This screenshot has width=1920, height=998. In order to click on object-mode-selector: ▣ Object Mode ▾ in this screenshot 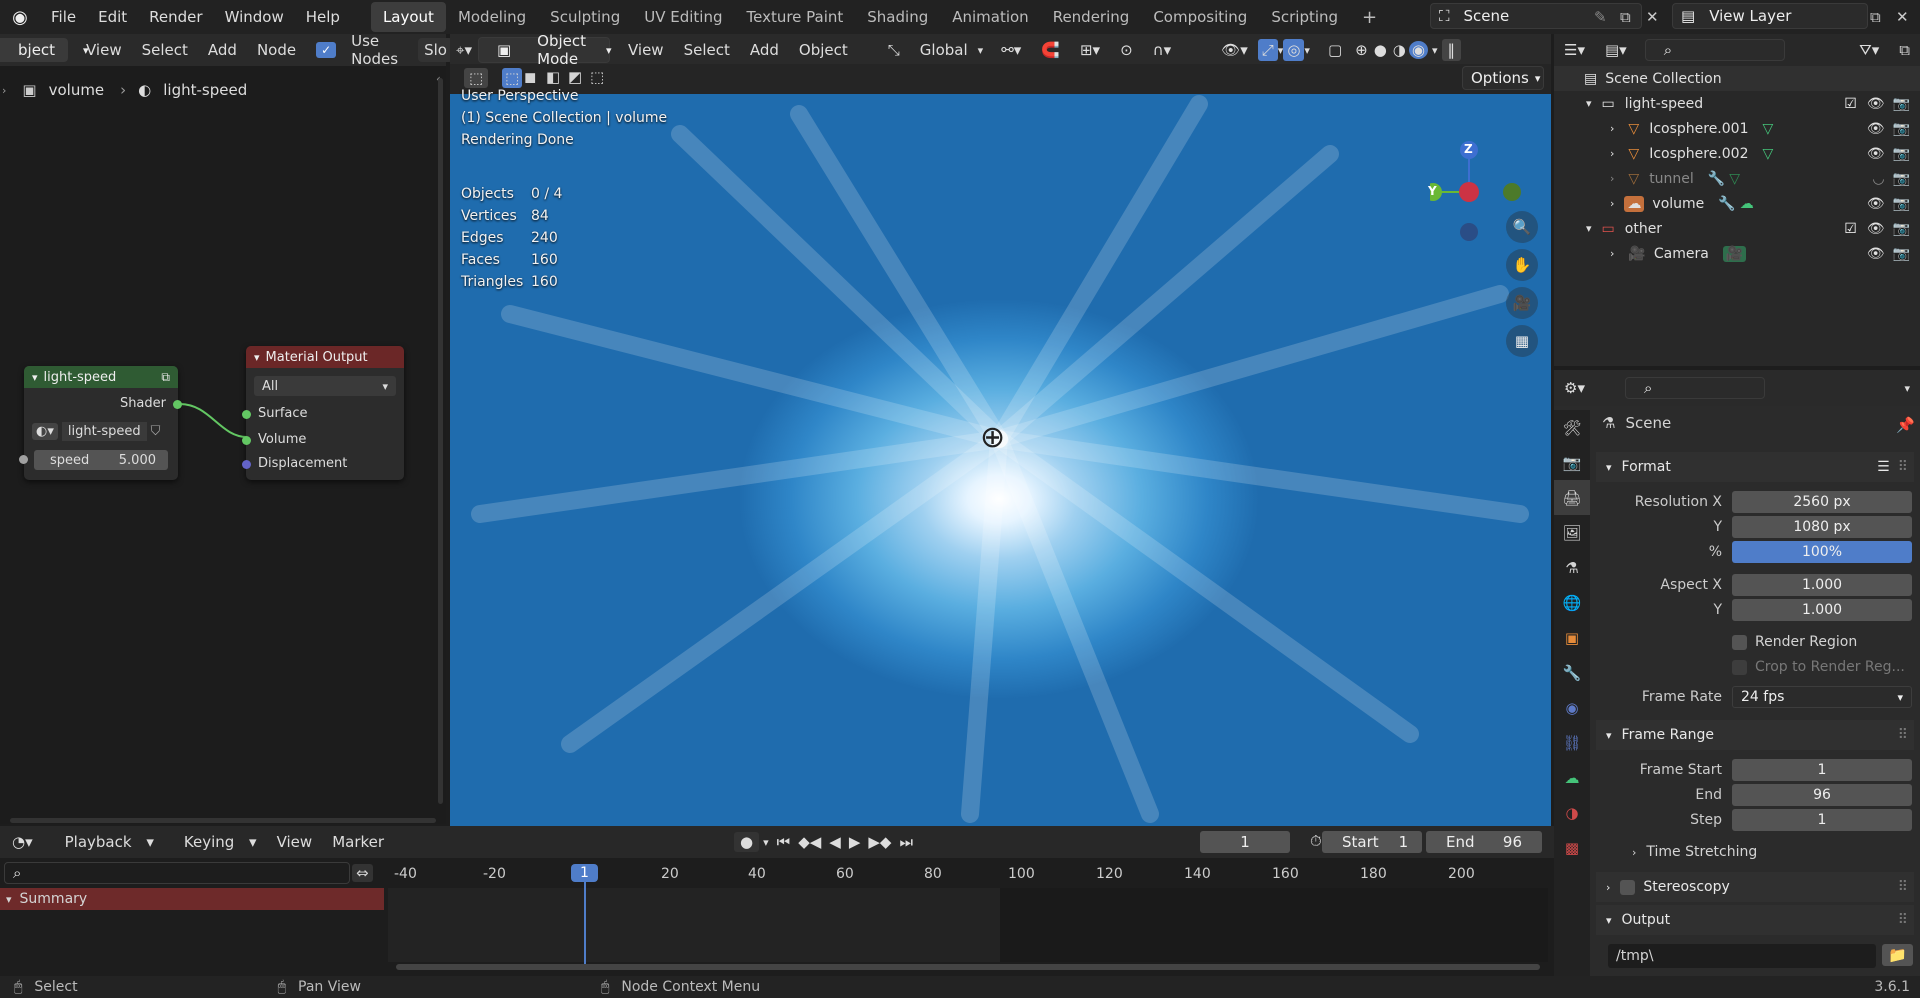, I will do `click(544, 51)`.